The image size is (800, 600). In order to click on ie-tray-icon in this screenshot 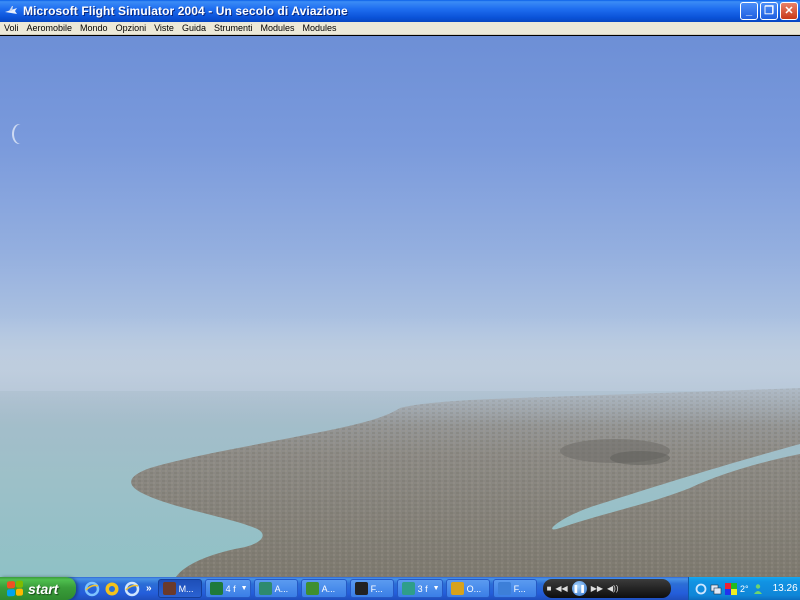, I will do `click(701, 589)`.